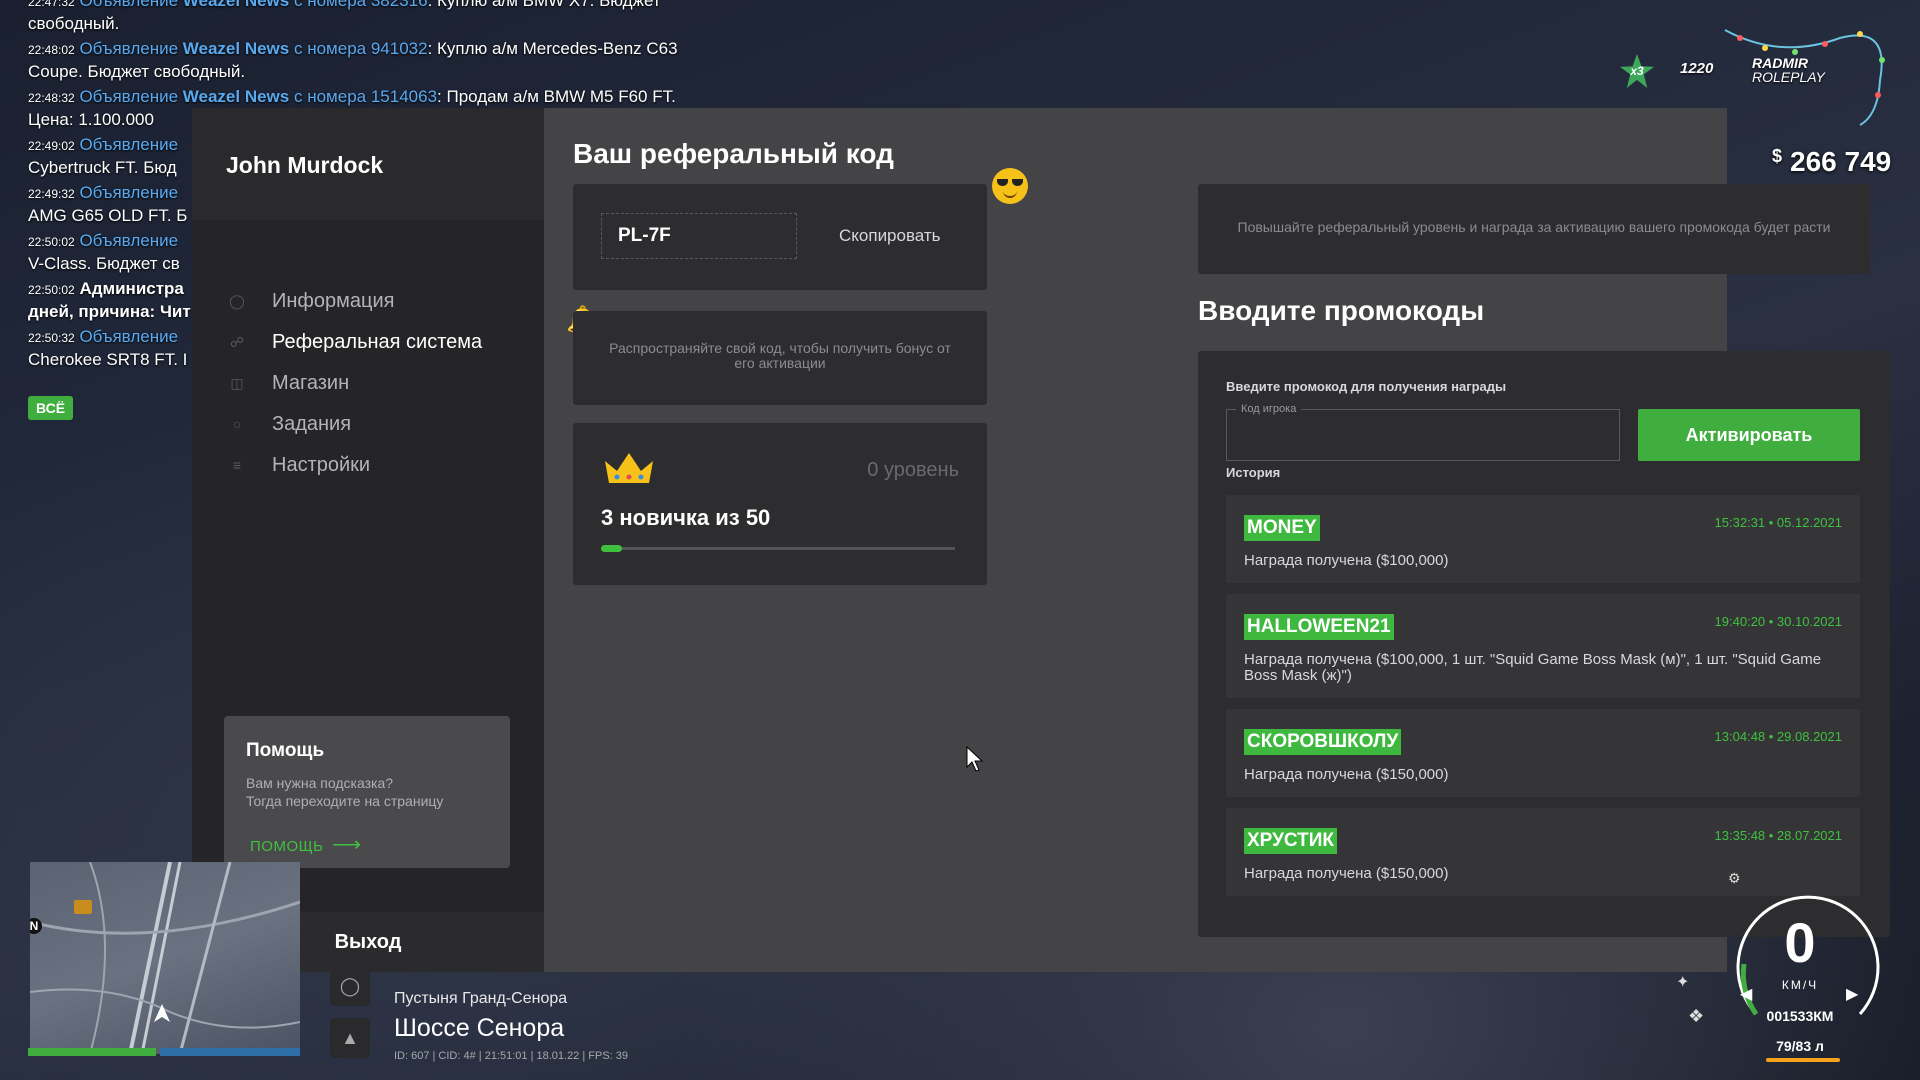 This screenshot has width=1920, height=1080. I want to click on chat-text: AMG G65 OLD FT. Б, so click(108, 215).